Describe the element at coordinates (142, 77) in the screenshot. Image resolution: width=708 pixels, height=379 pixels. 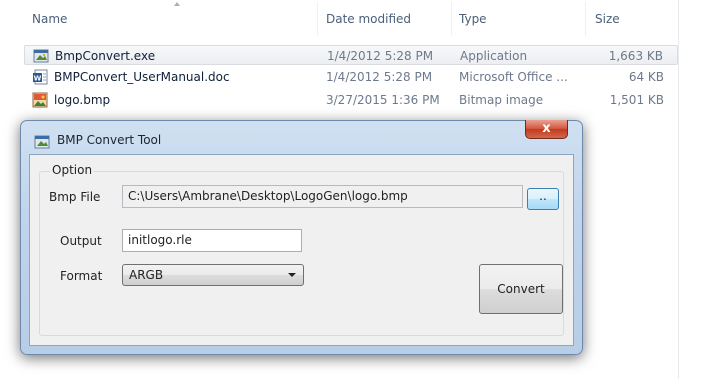
I see `file-name: BMPConvert_UserManual.doc` at that location.